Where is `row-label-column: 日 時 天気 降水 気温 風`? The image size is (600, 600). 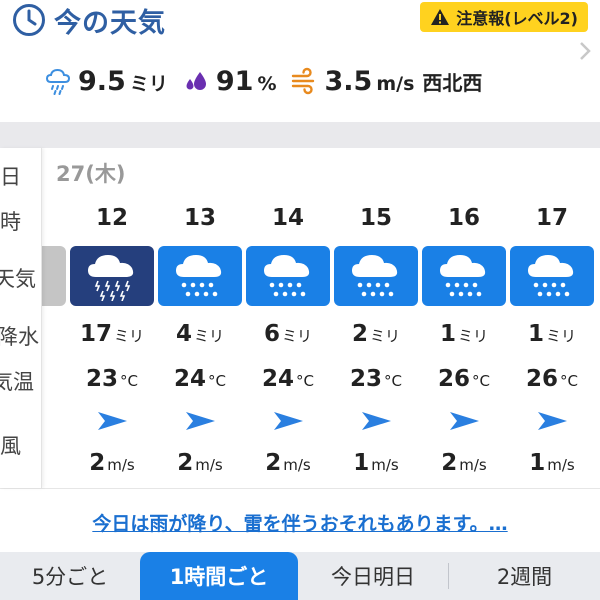
row-label-column: 日 時 天気 降水 気温 風 is located at coordinates (21, 318).